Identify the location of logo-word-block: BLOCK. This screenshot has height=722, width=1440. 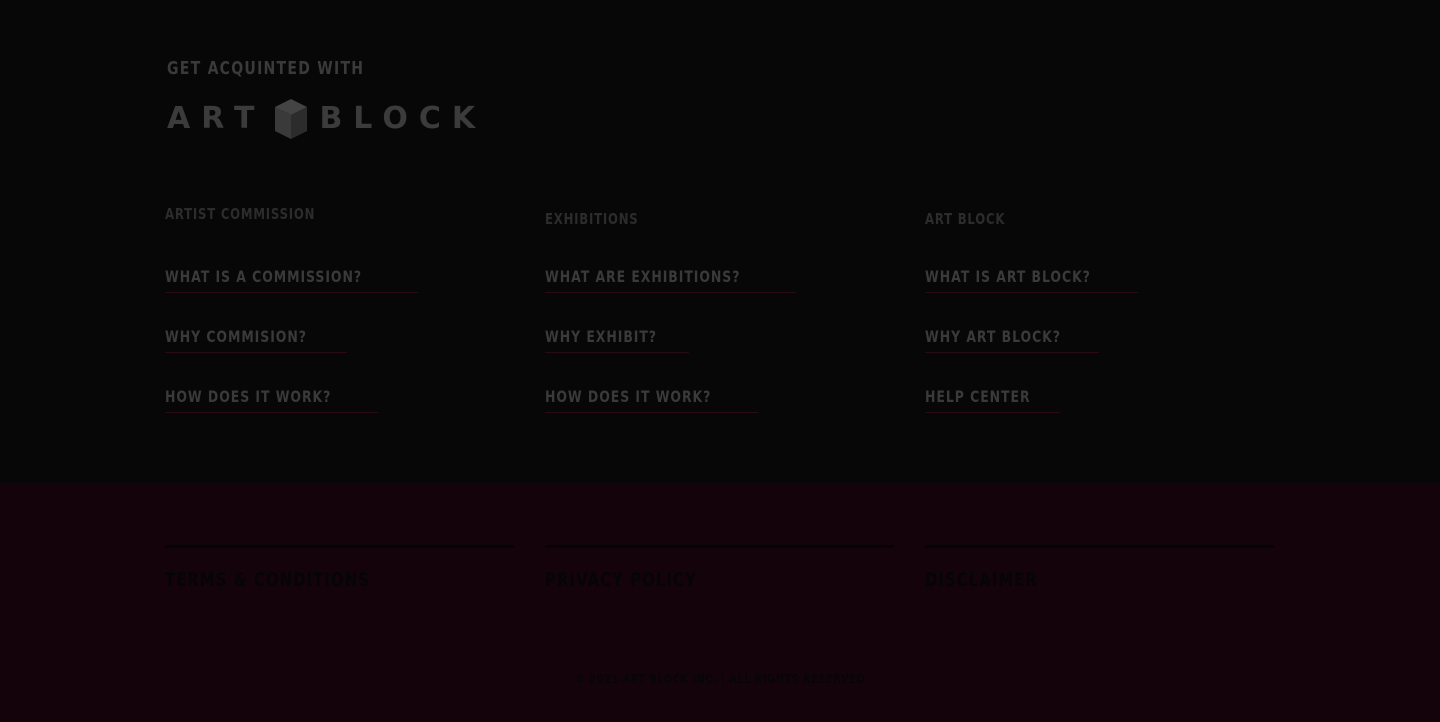
(403, 118).